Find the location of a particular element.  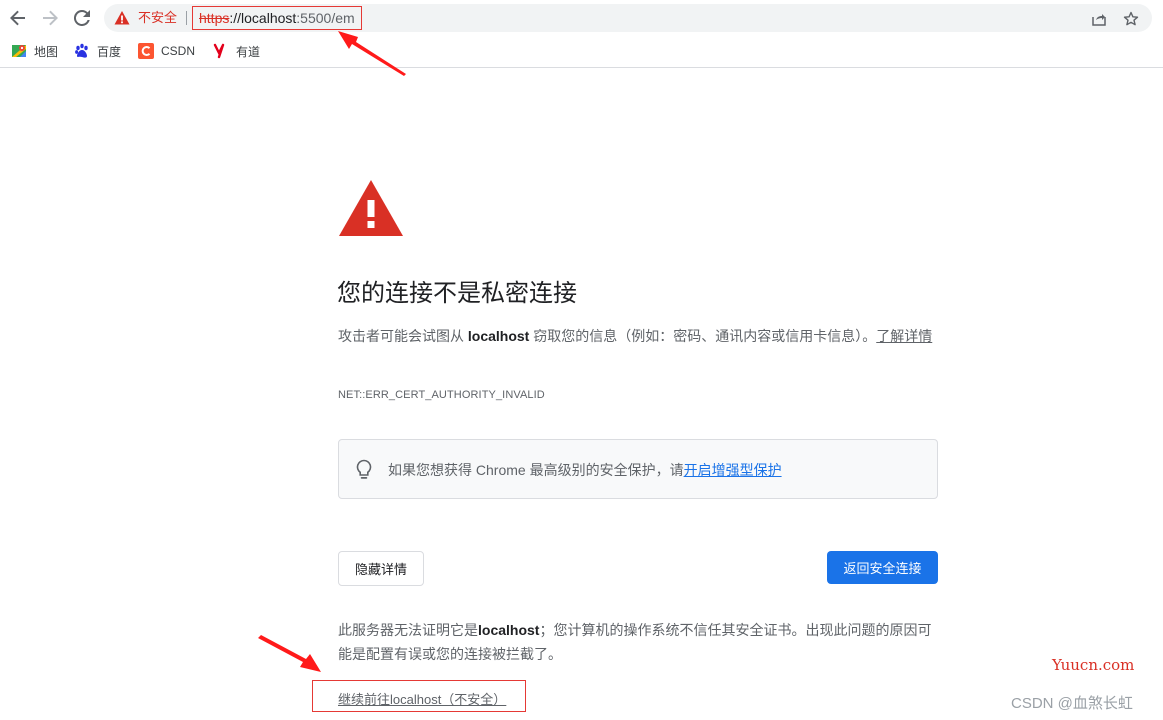

not-secure-warning-icon is located at coordinates (122, 18).